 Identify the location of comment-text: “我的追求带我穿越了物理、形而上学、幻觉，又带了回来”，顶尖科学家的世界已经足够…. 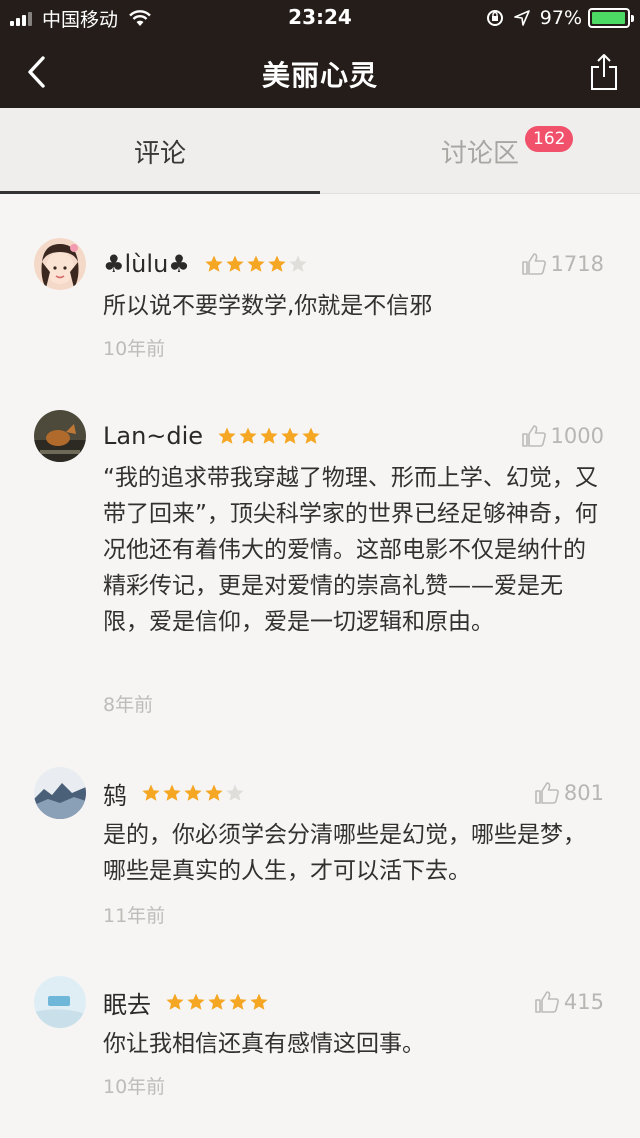
(350, 550).